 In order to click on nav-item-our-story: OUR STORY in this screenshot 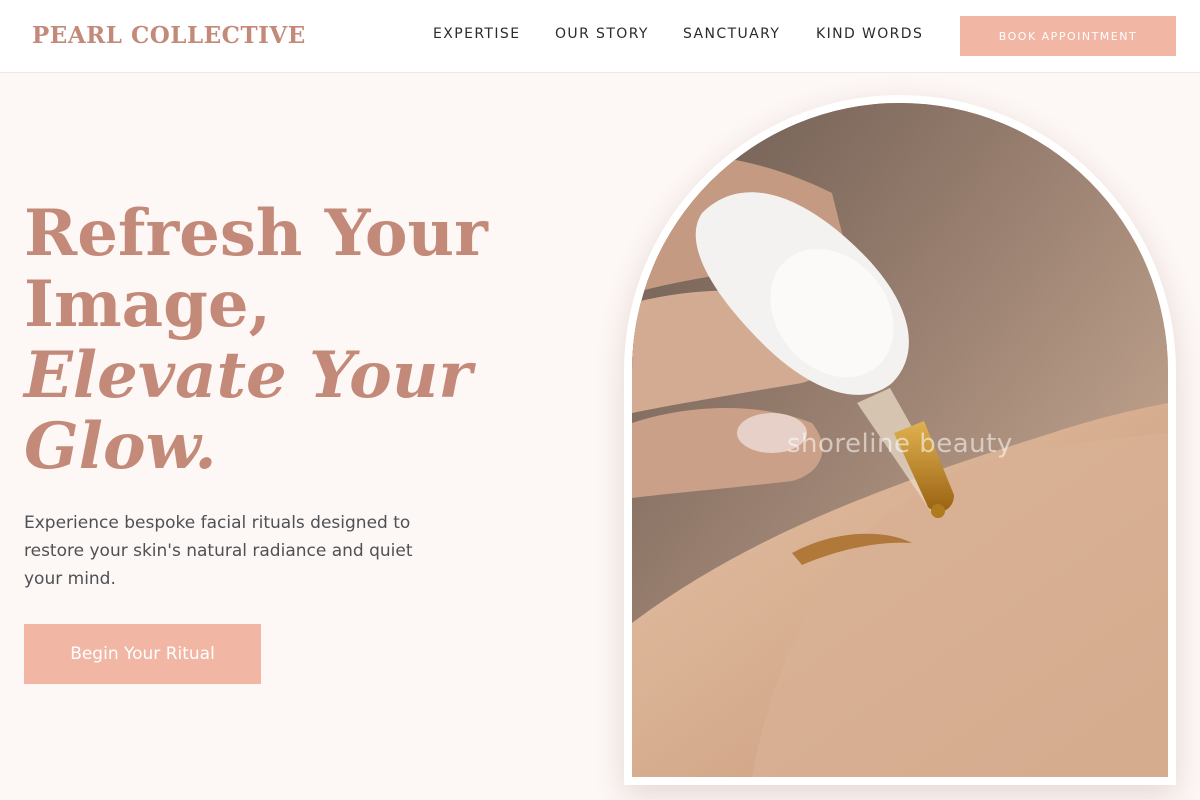, I will do `click(602, 34)`.